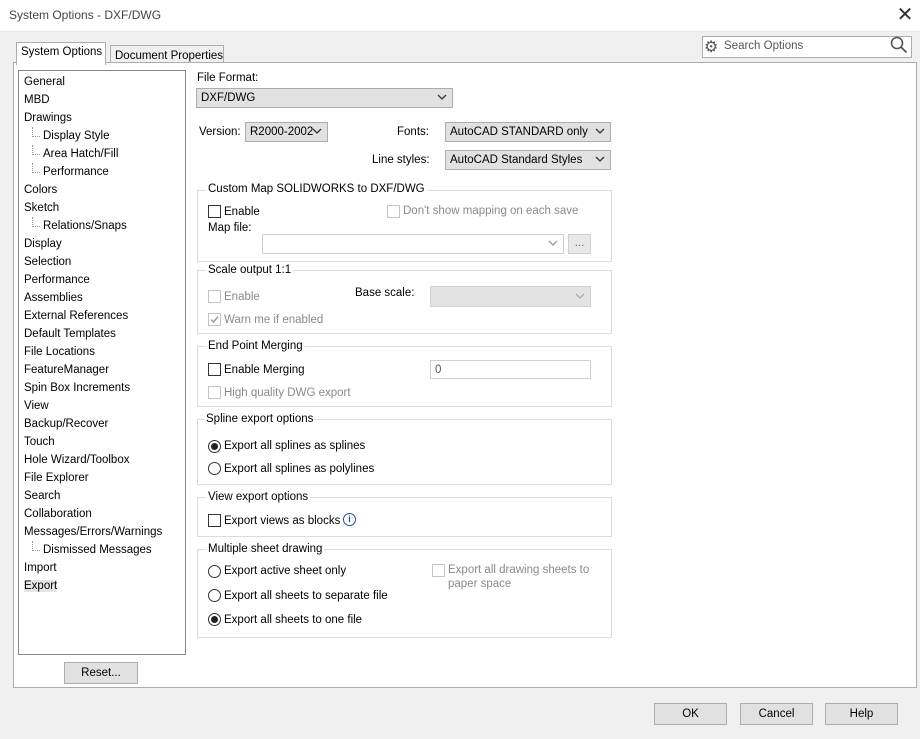 This screenshot has height=739, width=920. I want to click on dont-show-mapping-label: Don't show mapping on each save, so click(491, 211).